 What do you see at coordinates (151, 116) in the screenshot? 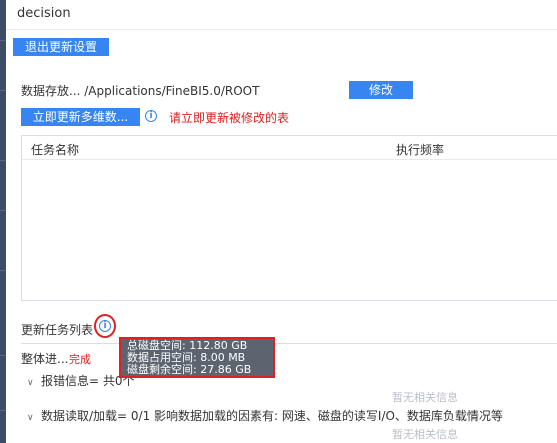
I see `info-icon: i` at bounding box center [151, 116].